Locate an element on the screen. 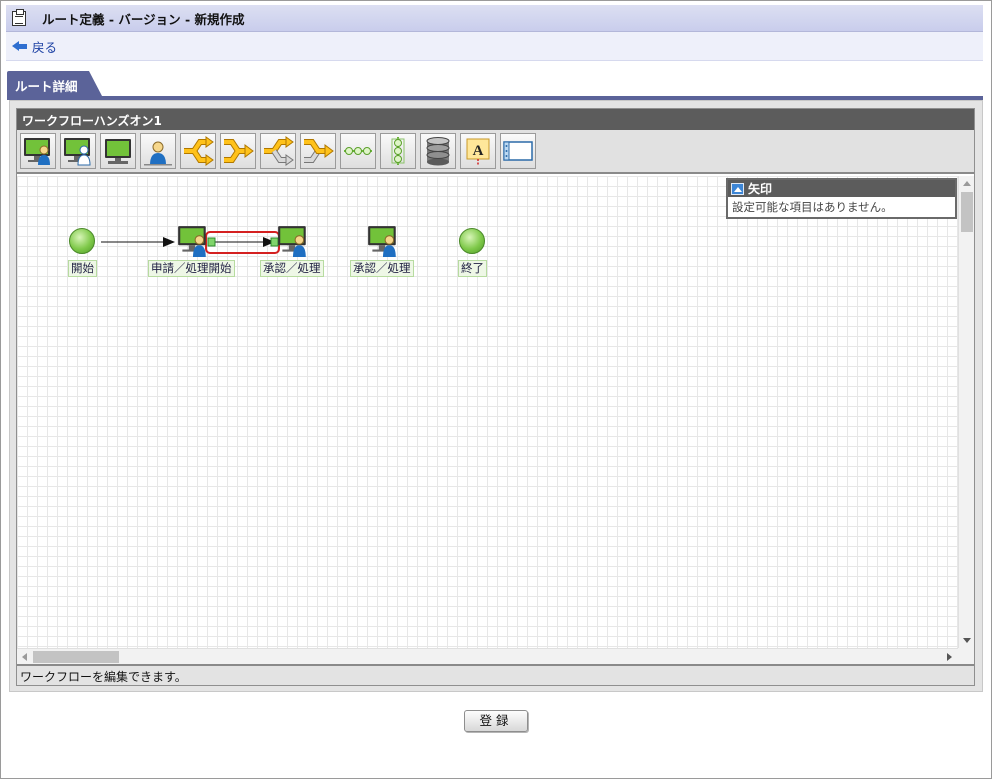  text-a-icon: A is located at coordinates (478, 151).